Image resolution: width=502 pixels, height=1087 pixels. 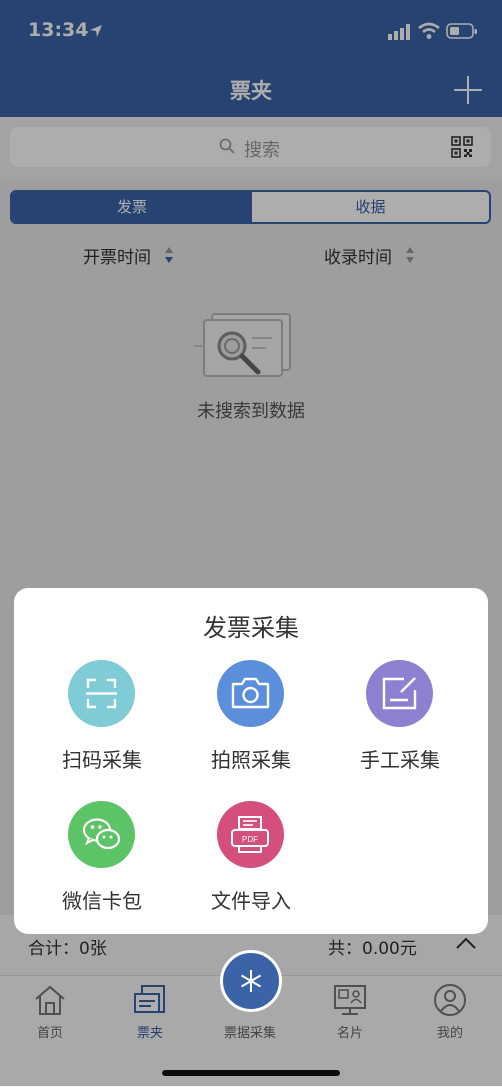 I want to click on photo-collect-button: 拍照采集, so click(x=251, y=720).